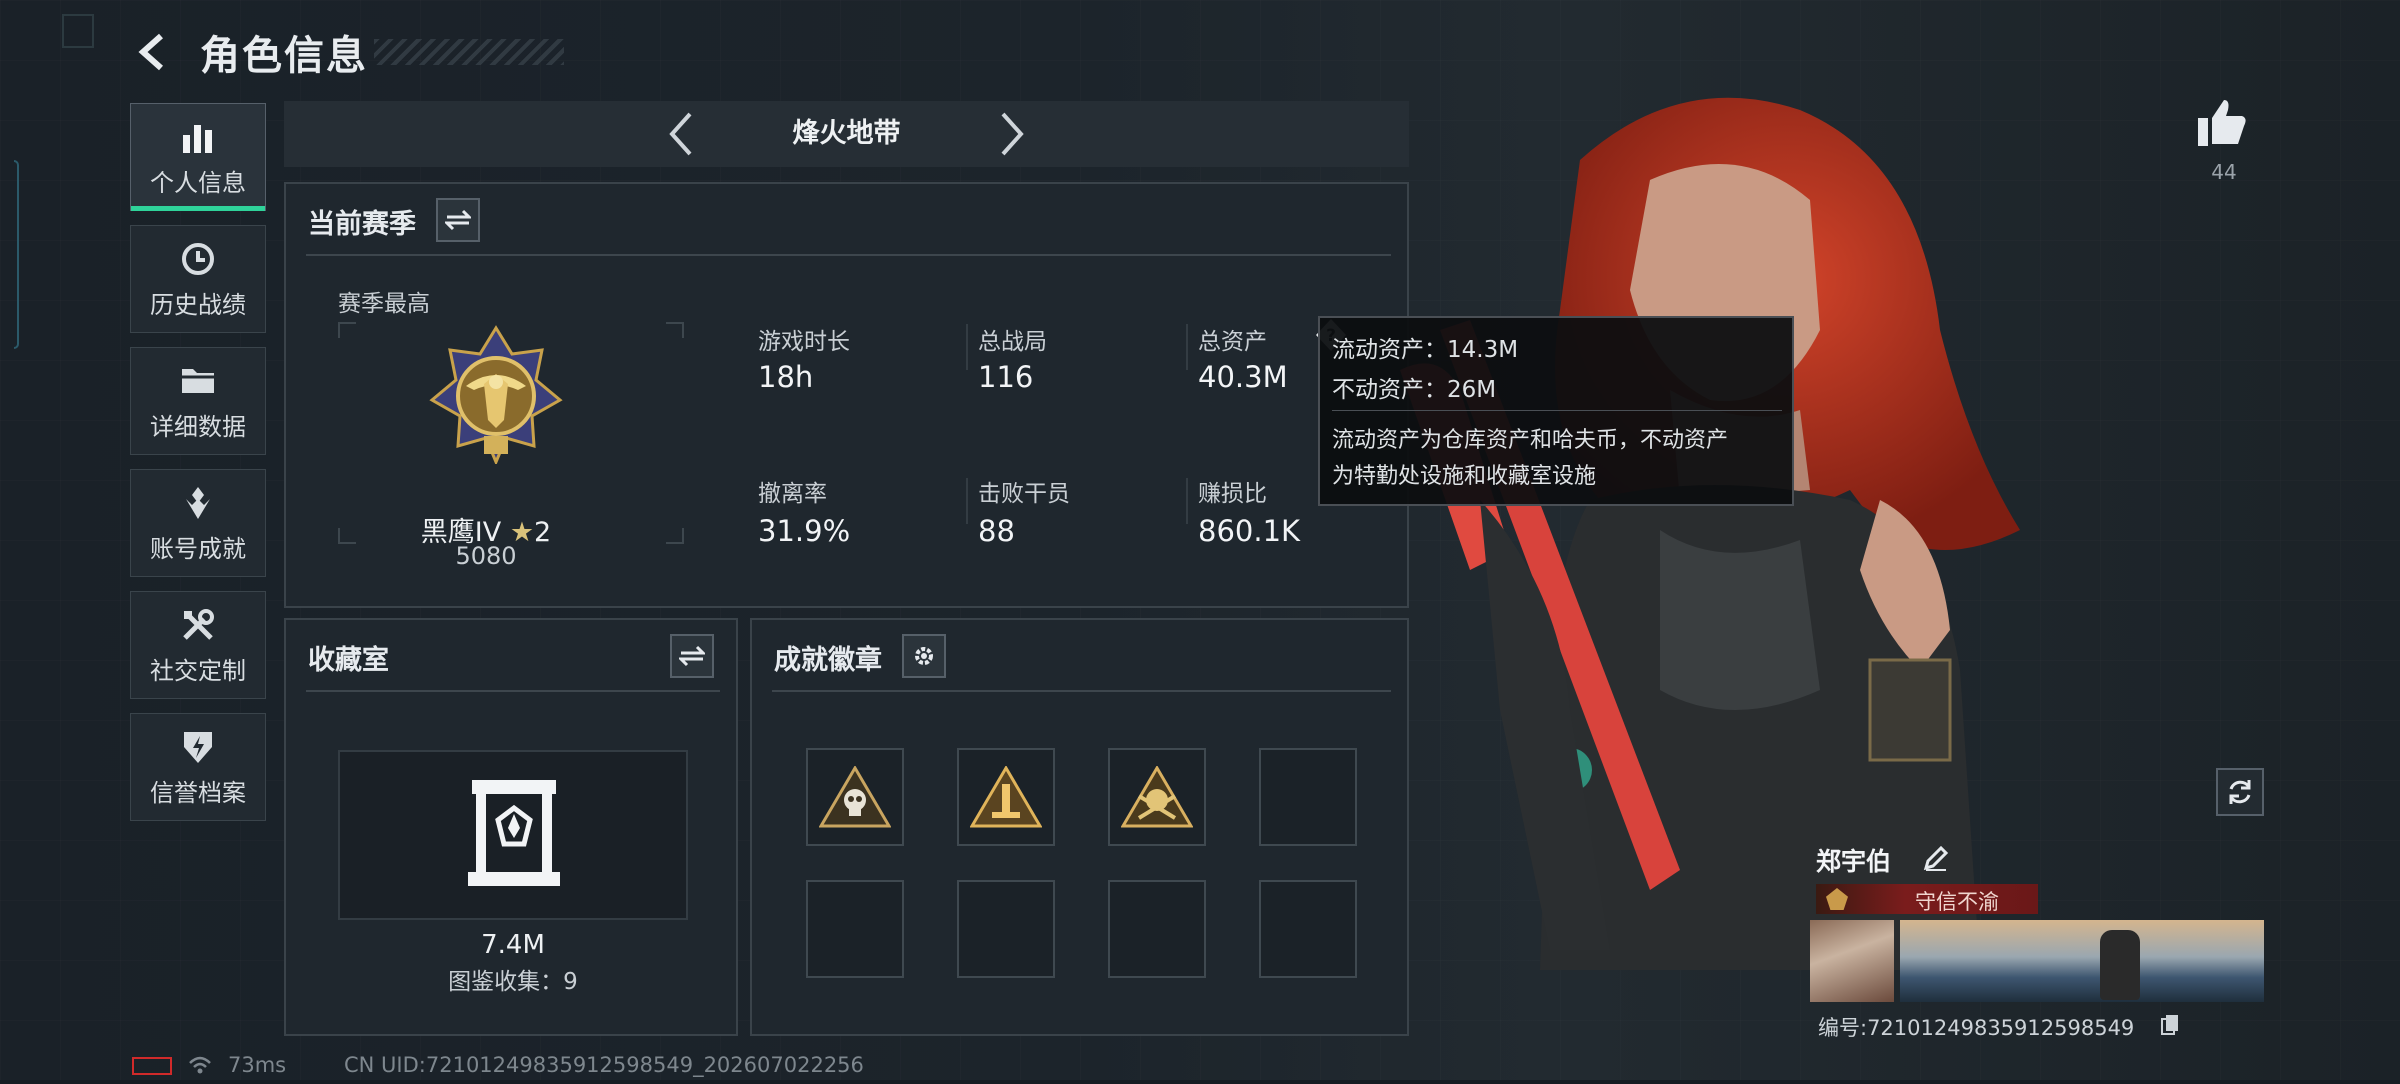 This screenshot has height=1084, width=2400. I want to click on thumbs-up-icon, so click(2222, 123).